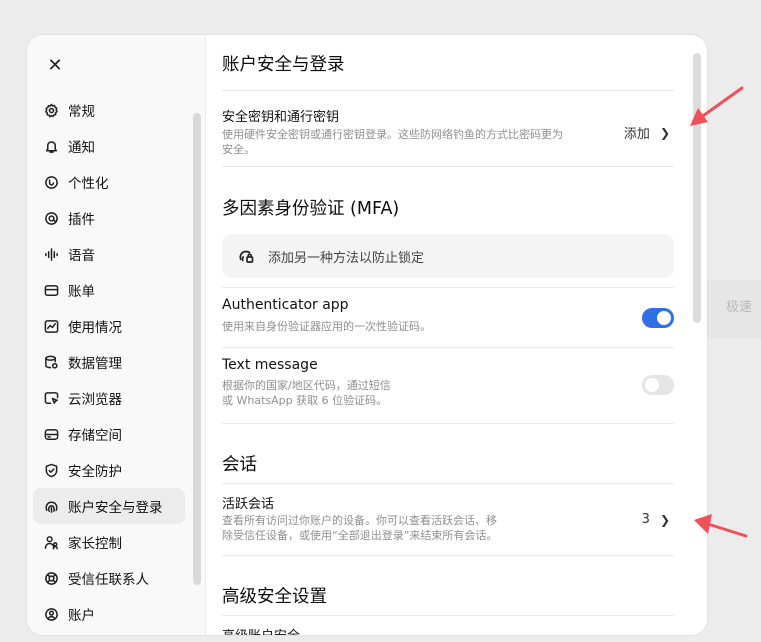 Image resolution: width=761 pixels, height=642 pixels. Describe the element at coordinates (51, 182) in the screenshot. I see `personalize-icon` at that location.